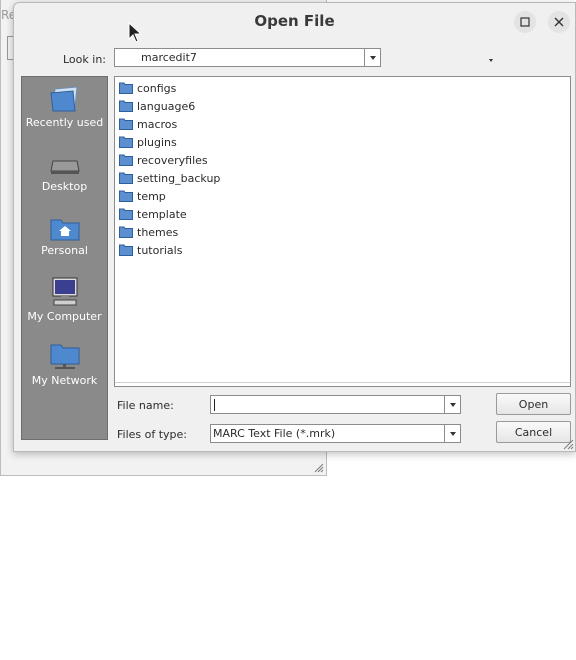 This screenshot has height=660, width=576. What do you see at coordinates (342, 384) in the screenshot?
I see `list-bottom-edge` at bounding box center [342, 384].